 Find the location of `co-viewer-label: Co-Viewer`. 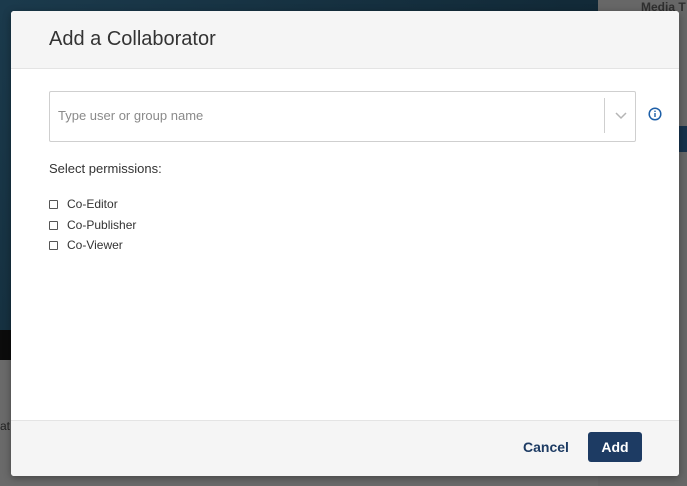

co-viewer-label: Co-Viewer is located at coordinates (95, 245).